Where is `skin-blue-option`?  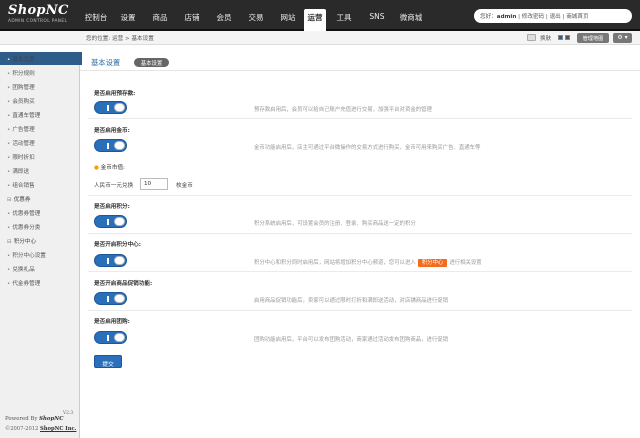
skin-blue-option is located at coordinates (560, 37).